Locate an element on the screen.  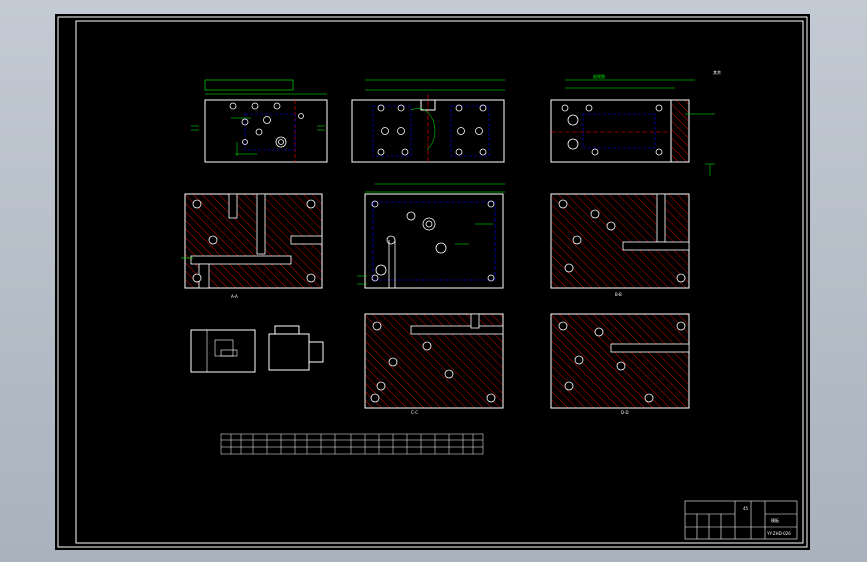
title-material: 45 is located at coordinates (746, 508).